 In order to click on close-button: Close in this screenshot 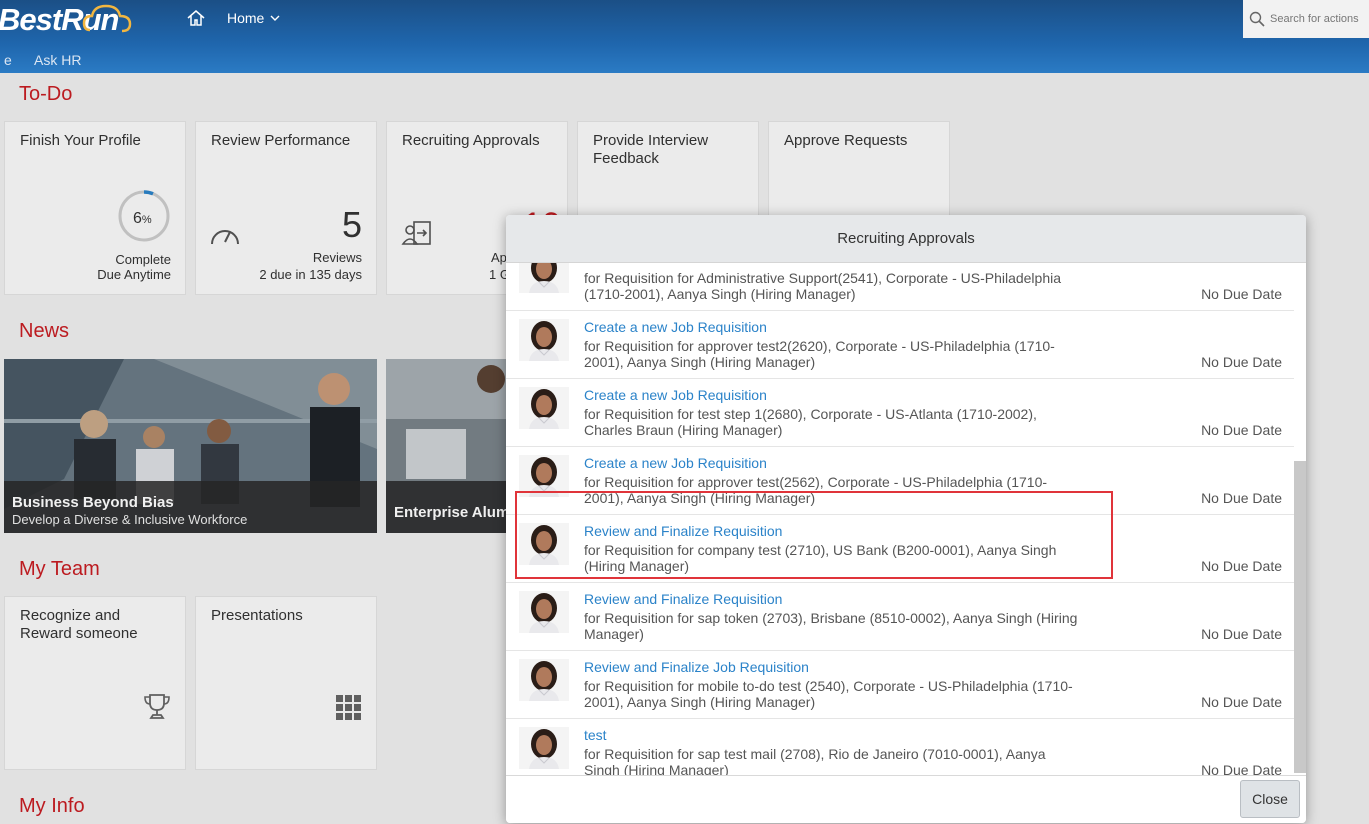, I will do `click(1270, 799)`.